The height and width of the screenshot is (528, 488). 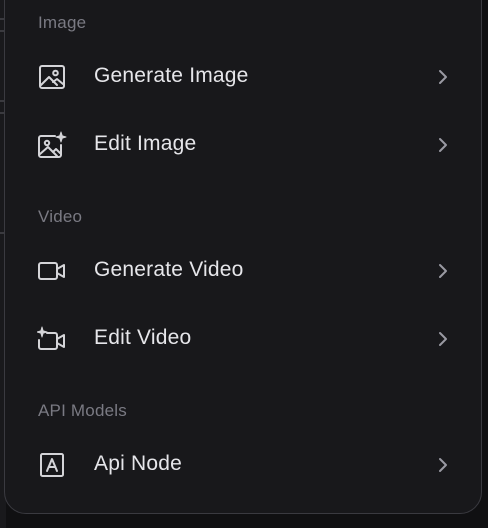 What do you see at coordinates (60, 216) in the screenshot?
I see `section-label-video: Video` at bounding box center [60, 216].